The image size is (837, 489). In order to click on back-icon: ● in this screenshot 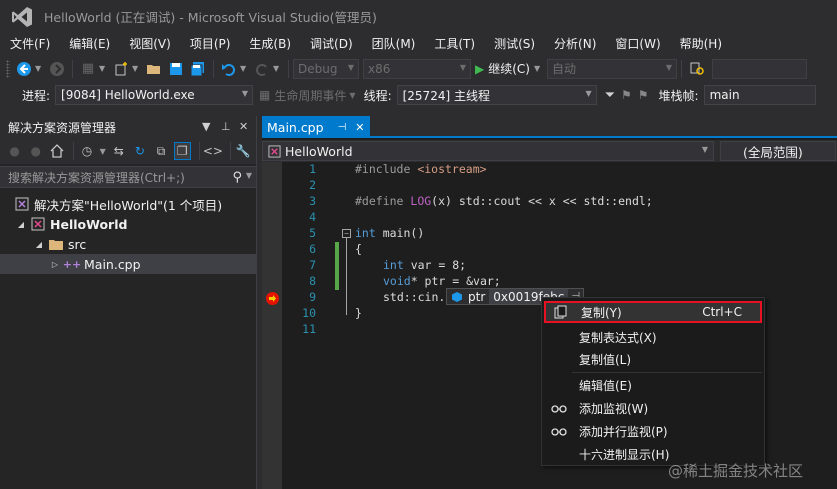, I will do `click(14, 151)`.